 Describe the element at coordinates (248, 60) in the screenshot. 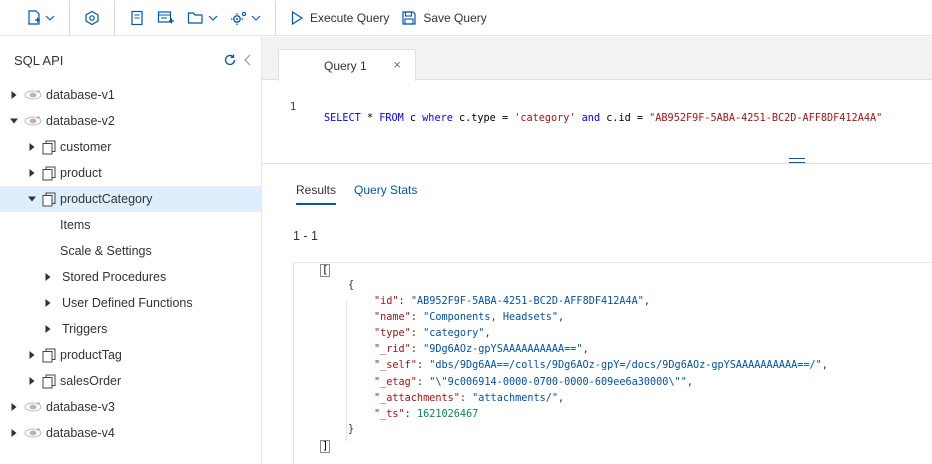

I see `collapse-panel-icon` at that location.